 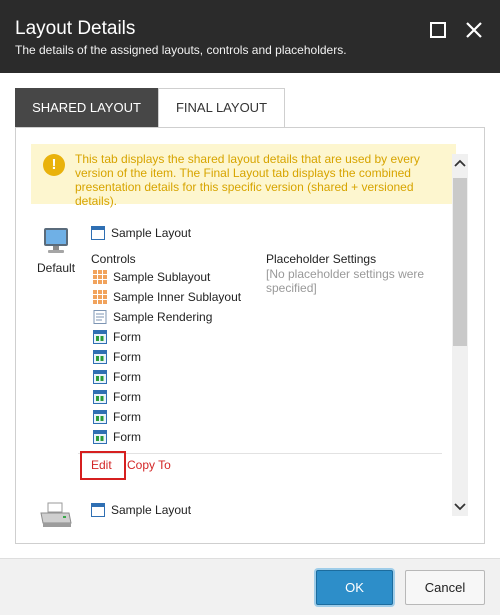 What do you see at coordinates (177, 297) in the screenshot?
I see `control-name: Sample Inner Sublayout` at bounding box center [177, 297].